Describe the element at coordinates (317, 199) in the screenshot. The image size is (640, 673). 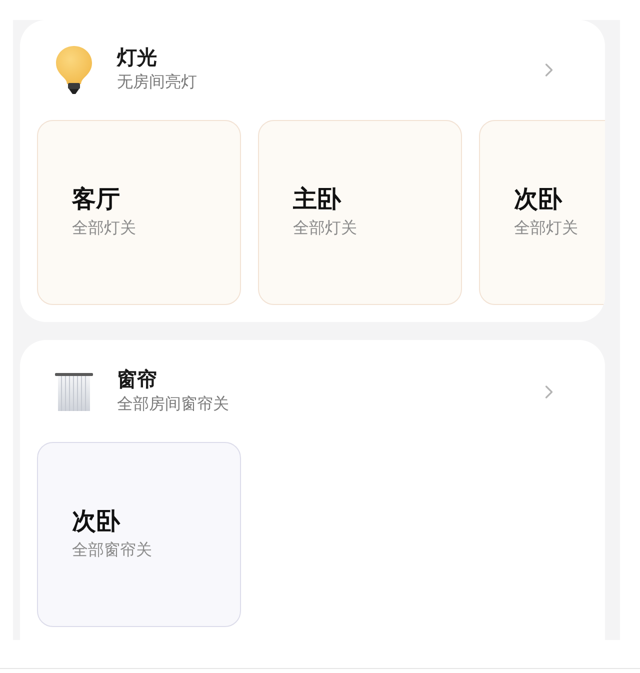
I see `room-name: 主卧` at that location.